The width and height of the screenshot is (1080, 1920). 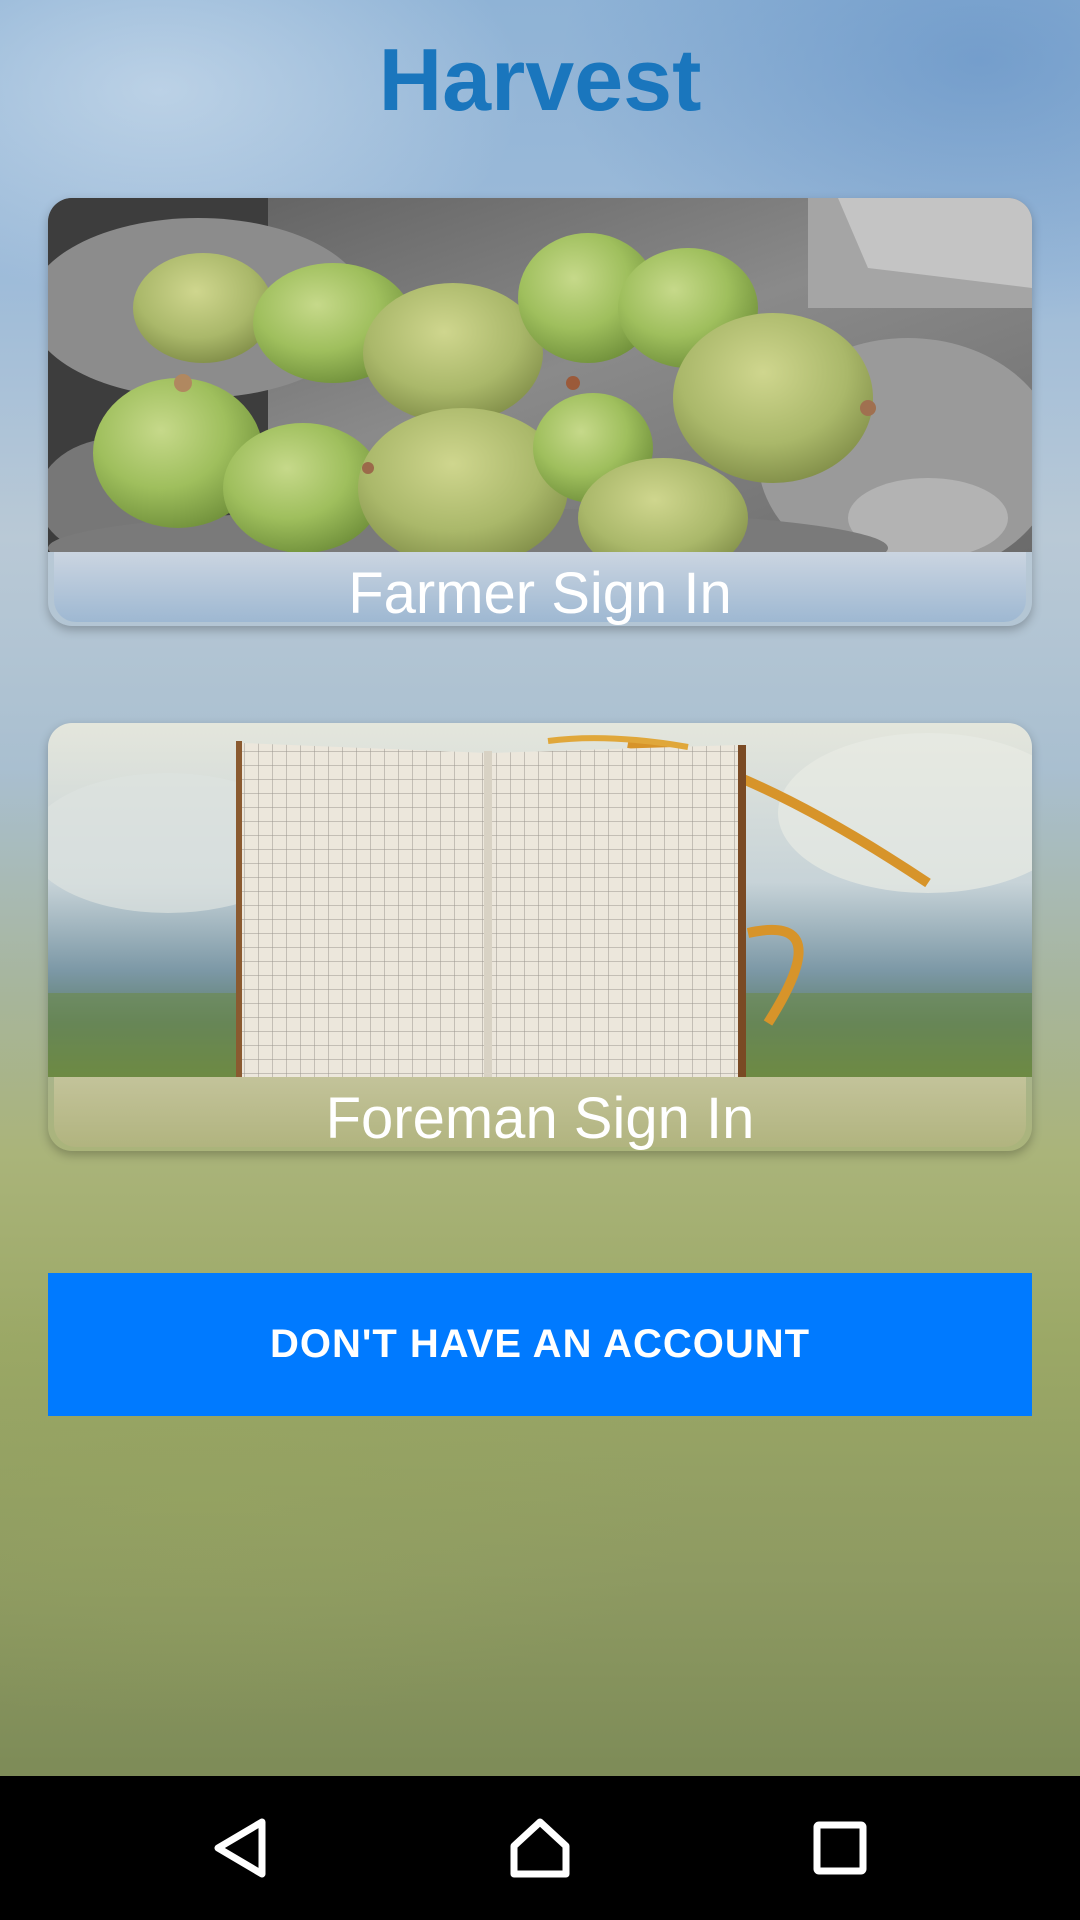 I want to click on home-icon, so click(x=540, y=1848).